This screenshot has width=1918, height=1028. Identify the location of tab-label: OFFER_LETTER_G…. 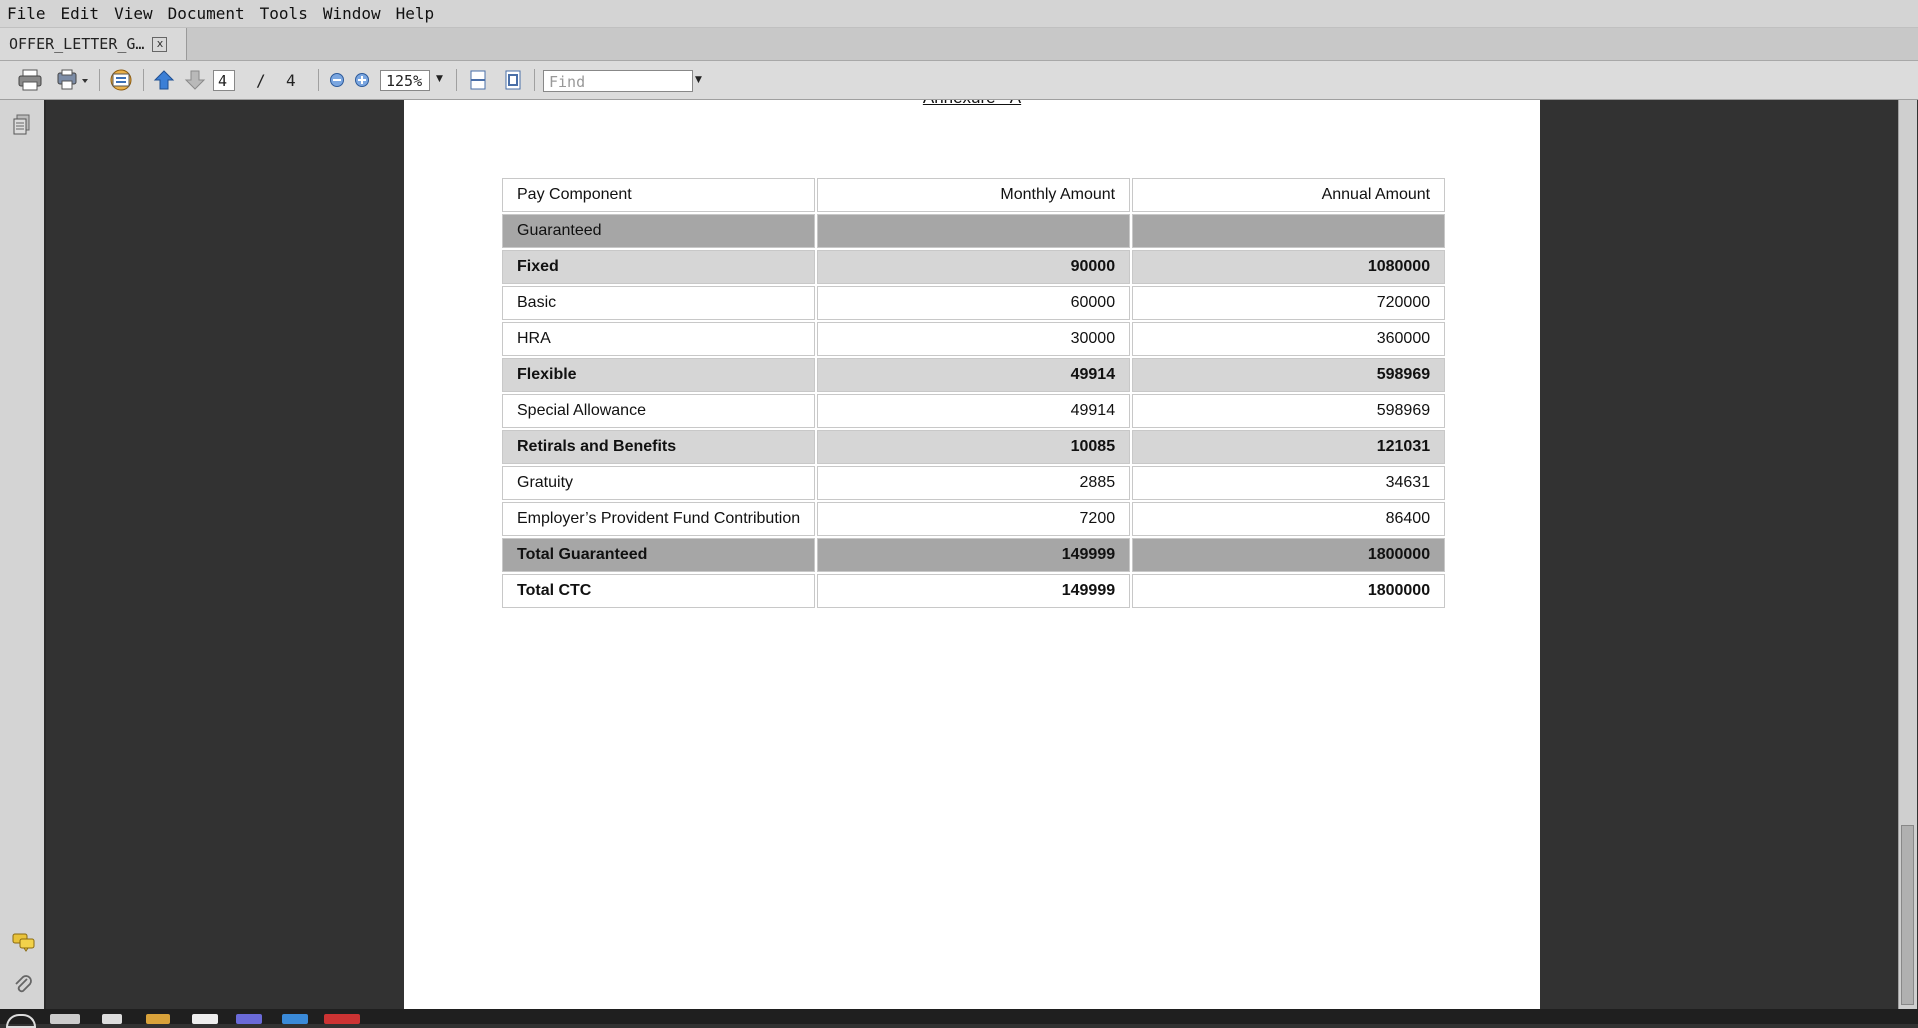
(77, 44).